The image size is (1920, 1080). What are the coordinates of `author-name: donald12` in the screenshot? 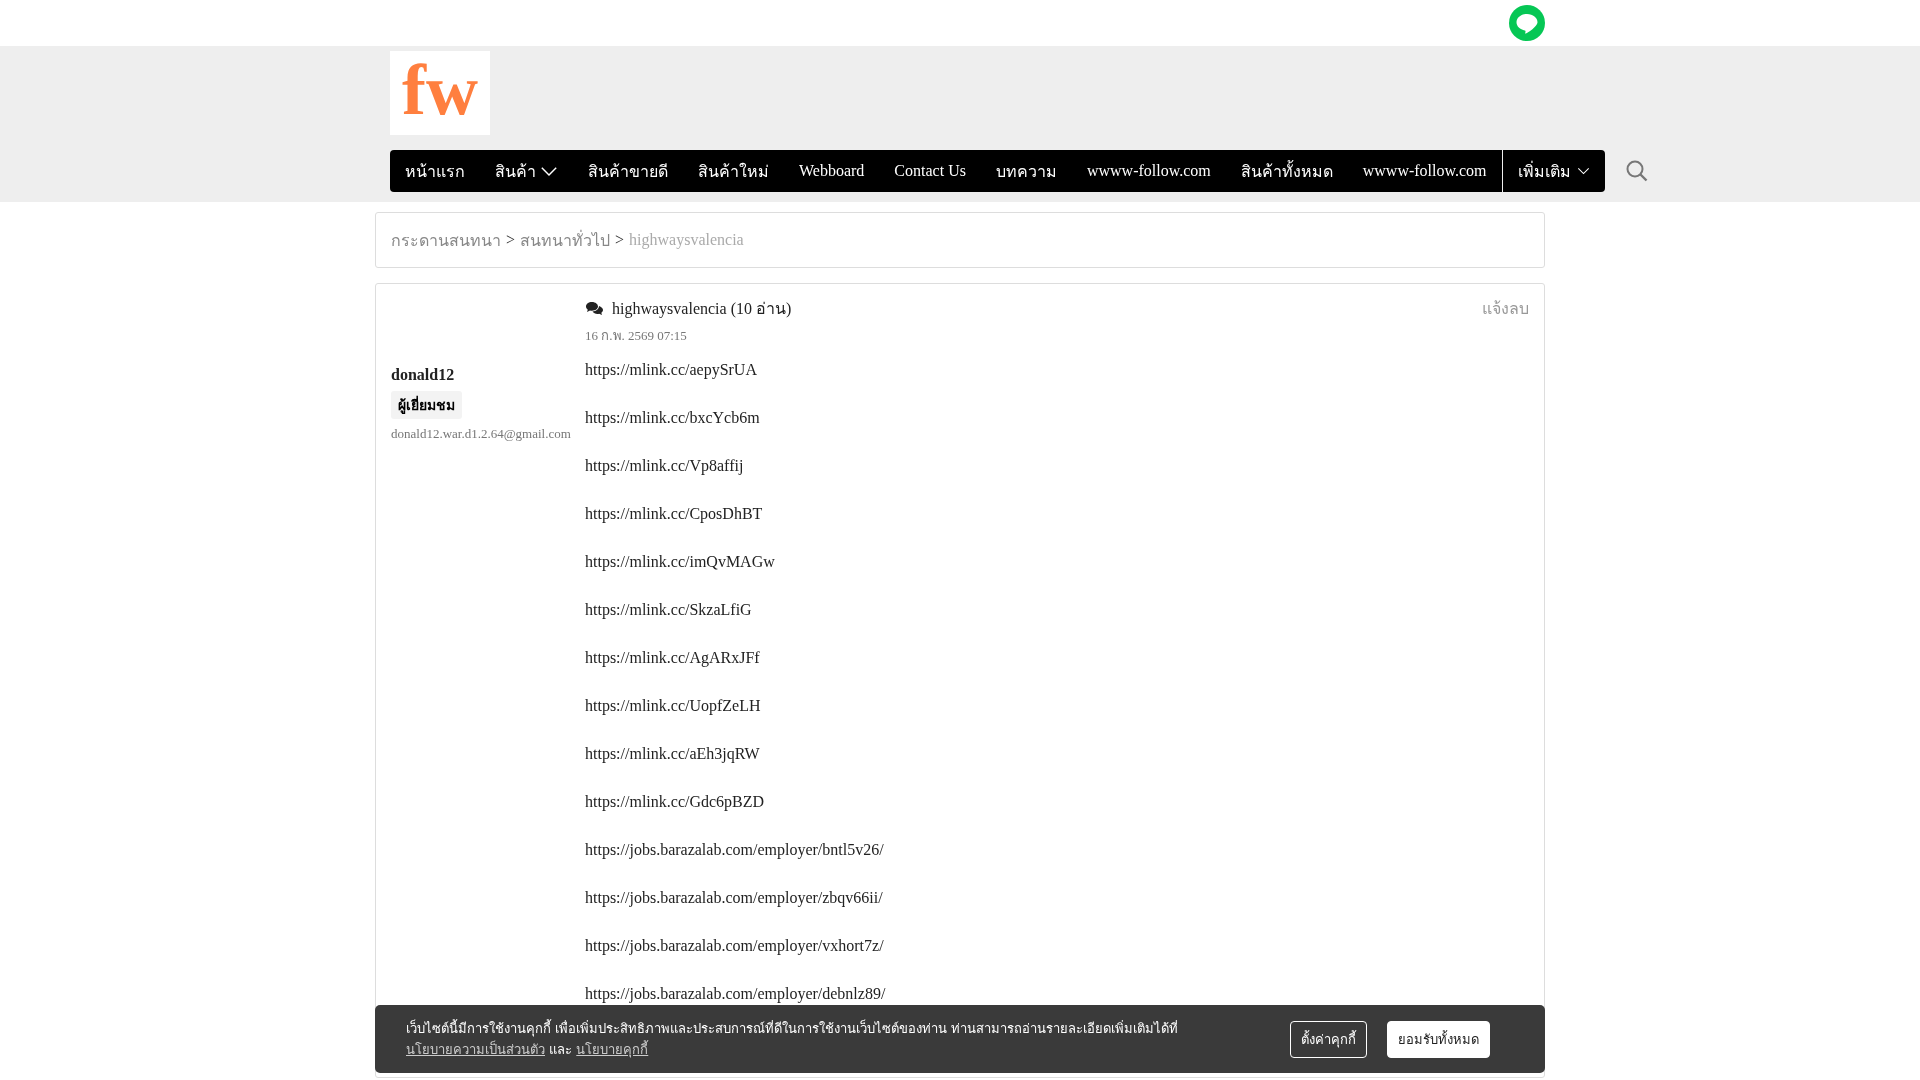 It's located at (423, 375).